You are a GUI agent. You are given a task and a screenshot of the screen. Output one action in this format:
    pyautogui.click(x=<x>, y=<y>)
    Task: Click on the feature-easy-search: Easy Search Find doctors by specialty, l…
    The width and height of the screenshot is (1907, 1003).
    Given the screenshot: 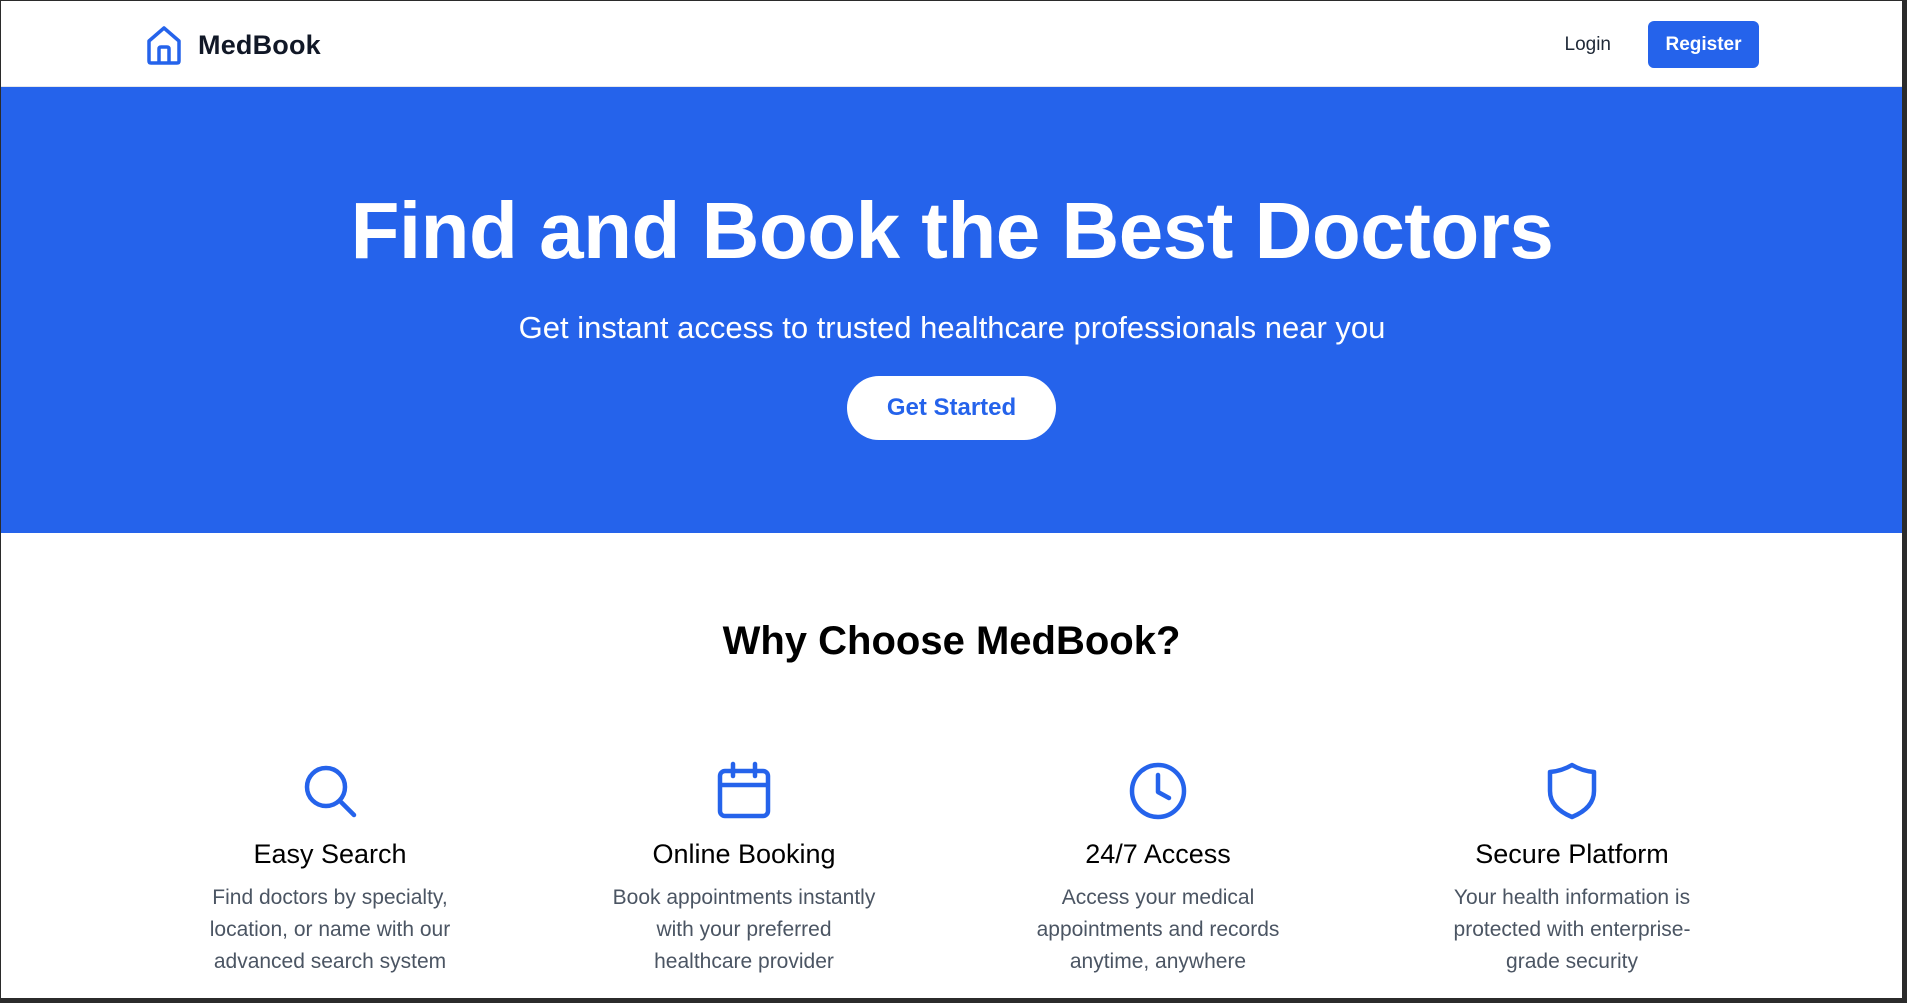 What is the action you would take?
    pyautogui.click(x=330, y=869)
    